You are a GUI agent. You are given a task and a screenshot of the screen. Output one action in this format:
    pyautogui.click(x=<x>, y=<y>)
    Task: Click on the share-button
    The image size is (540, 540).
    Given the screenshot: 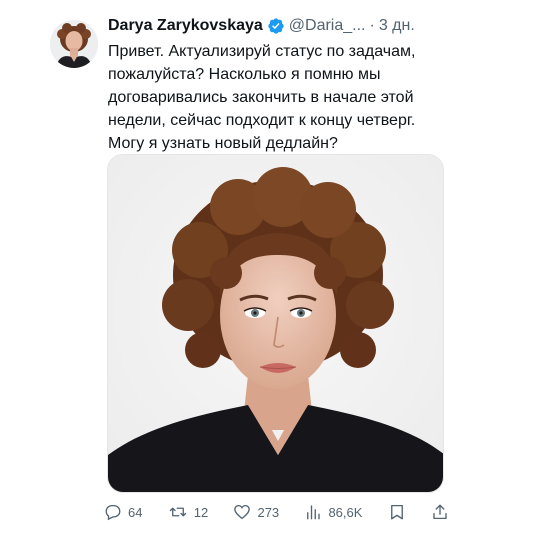 What is the action you would take?
    pyautogui.click(x=440, y=512)
    